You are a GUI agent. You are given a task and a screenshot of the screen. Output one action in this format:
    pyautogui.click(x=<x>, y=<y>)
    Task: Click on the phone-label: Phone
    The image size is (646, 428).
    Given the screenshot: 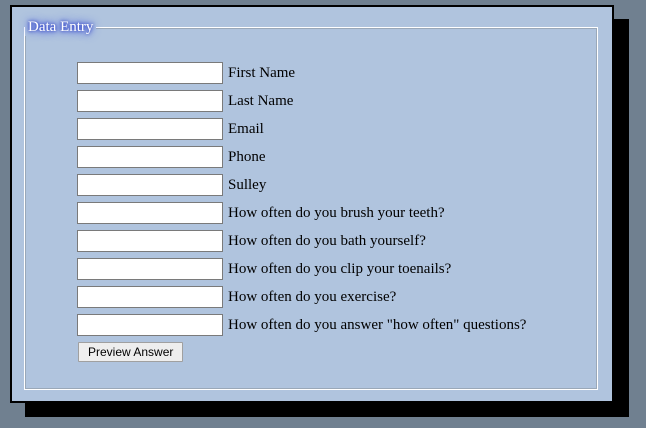 What is the action you would take?
    pyautogui.click(x=247, y=156)
    